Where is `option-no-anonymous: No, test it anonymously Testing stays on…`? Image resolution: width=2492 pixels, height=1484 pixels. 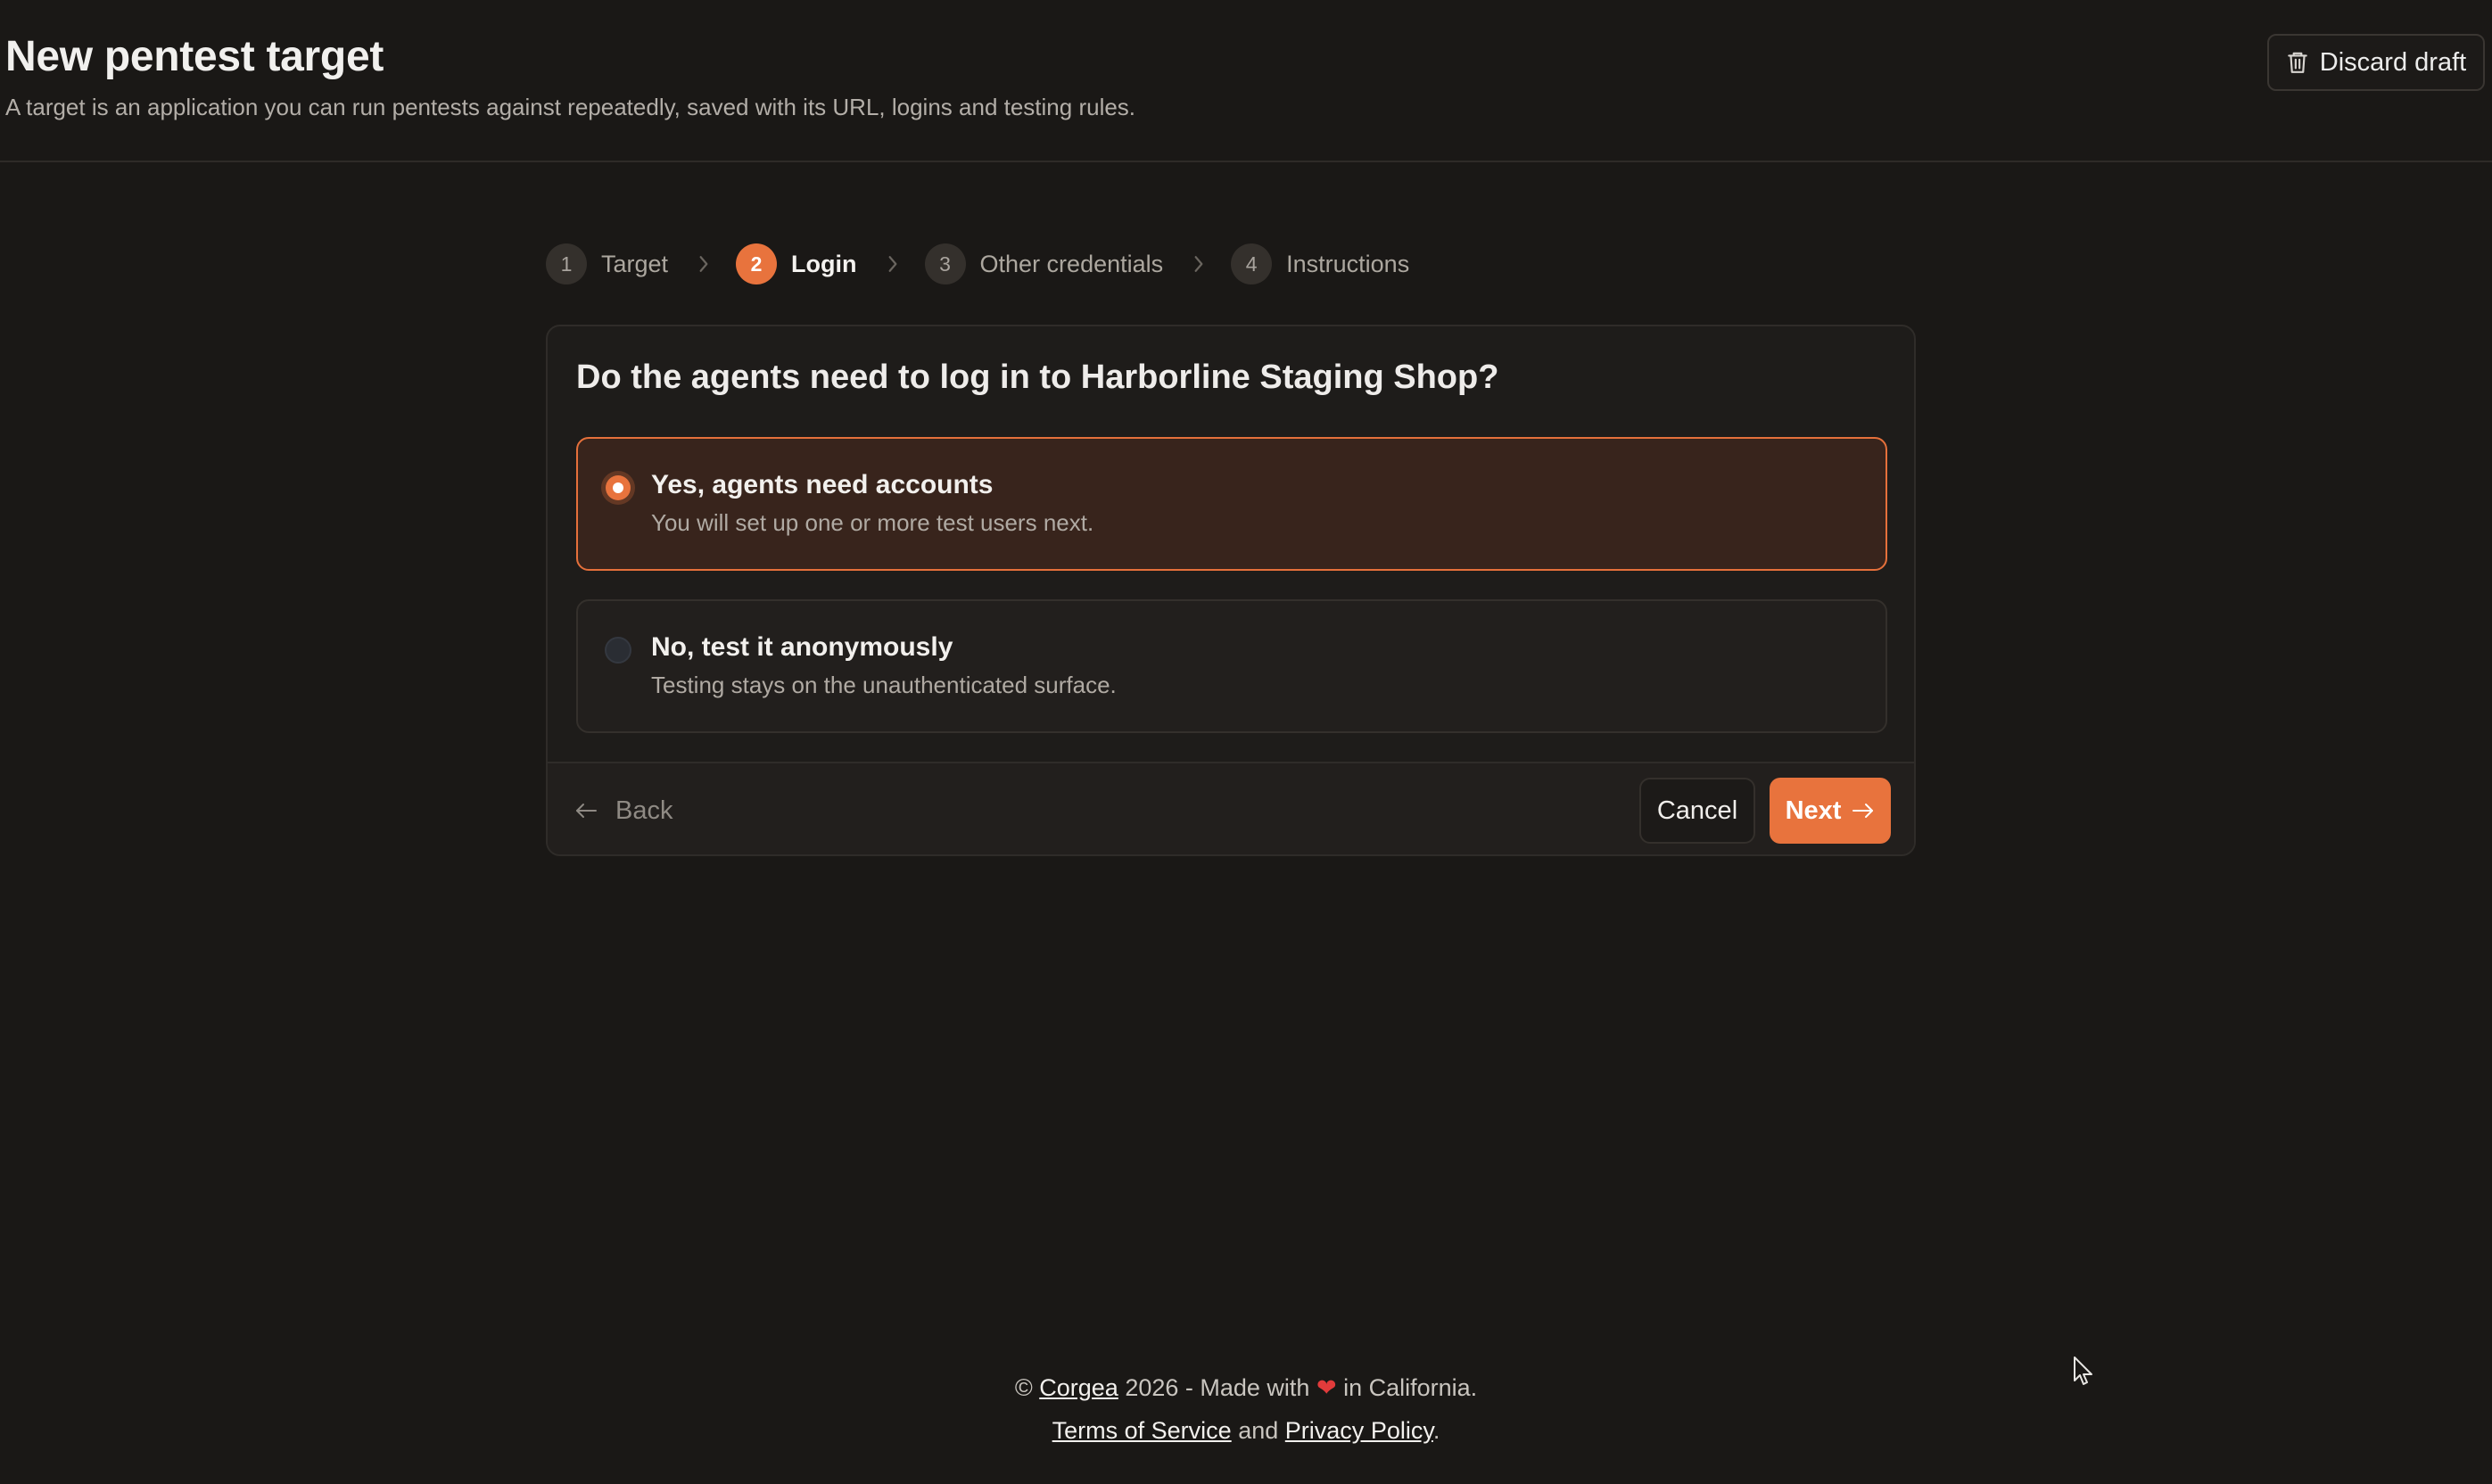 option-no-anonymous: No, test it anonymously Testing stays on… is located at coordinates (1231, 666).